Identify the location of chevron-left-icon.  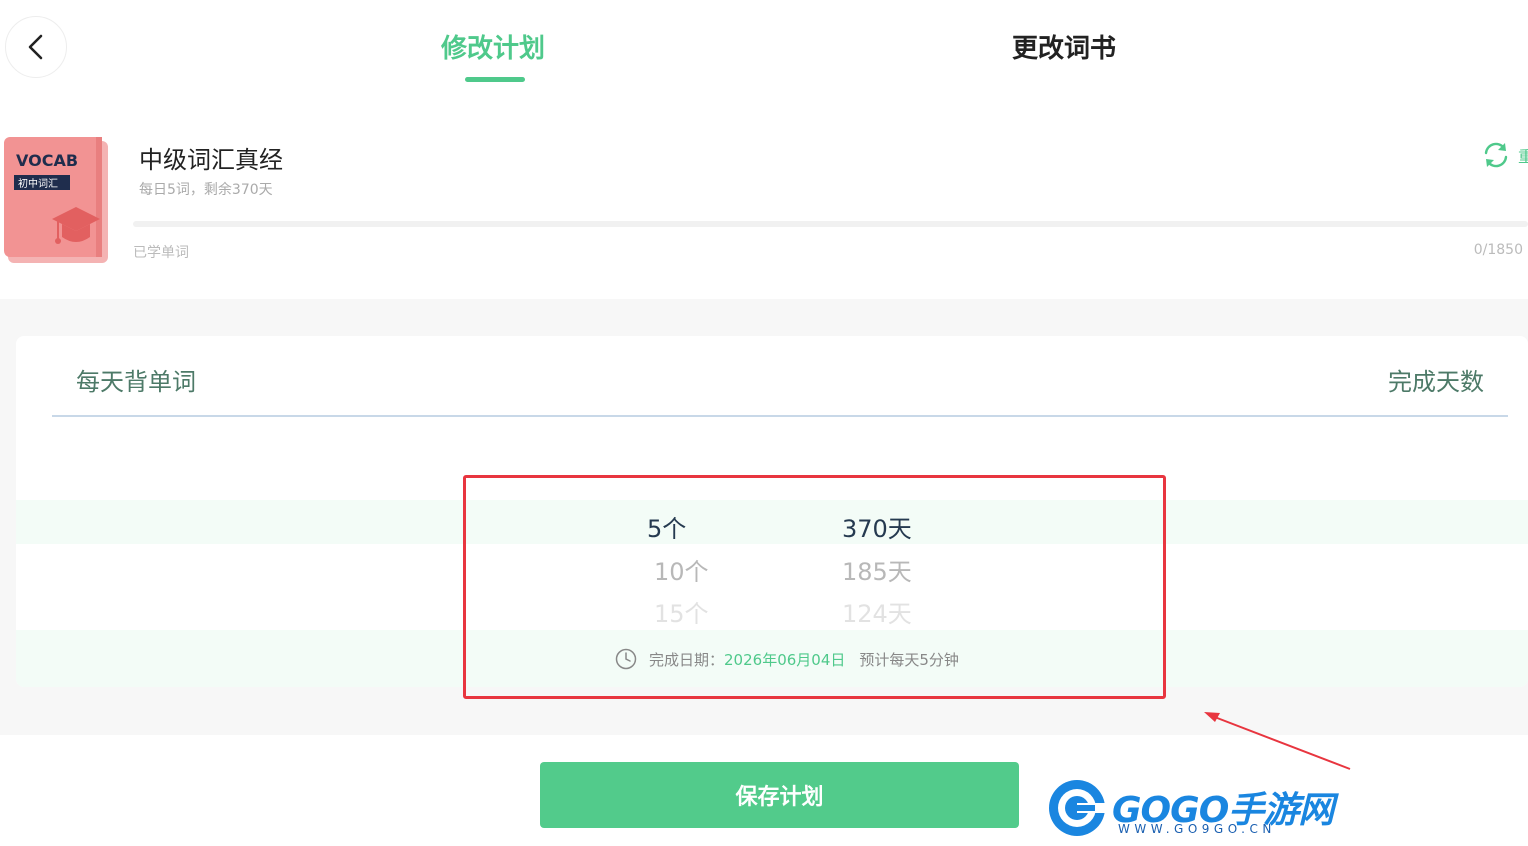
(35, 47).